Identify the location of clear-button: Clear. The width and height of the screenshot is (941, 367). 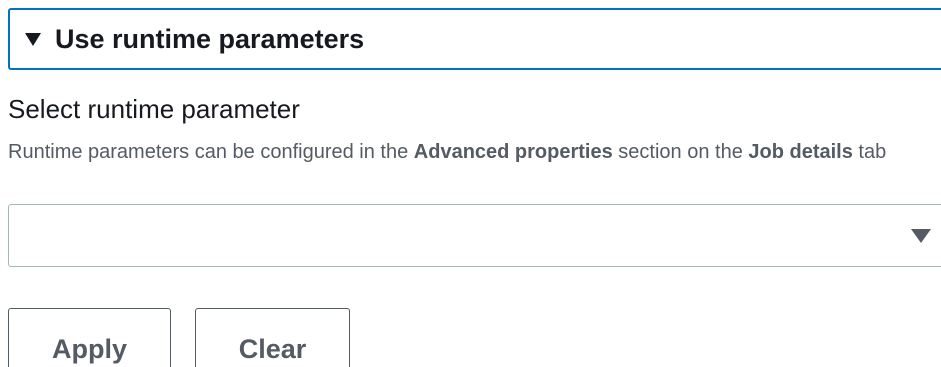
(272, 337).